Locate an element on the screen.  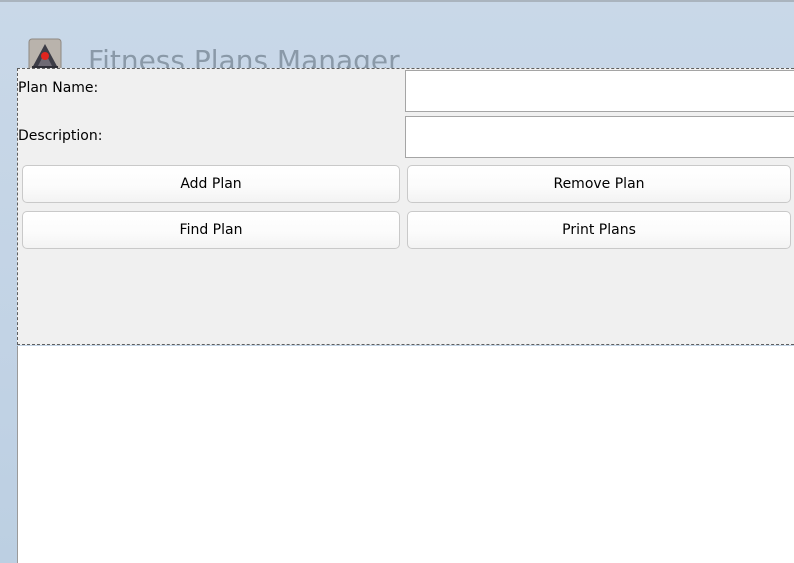
title-bar: Fitness Plans Manager is located at coordinates (397, 39).